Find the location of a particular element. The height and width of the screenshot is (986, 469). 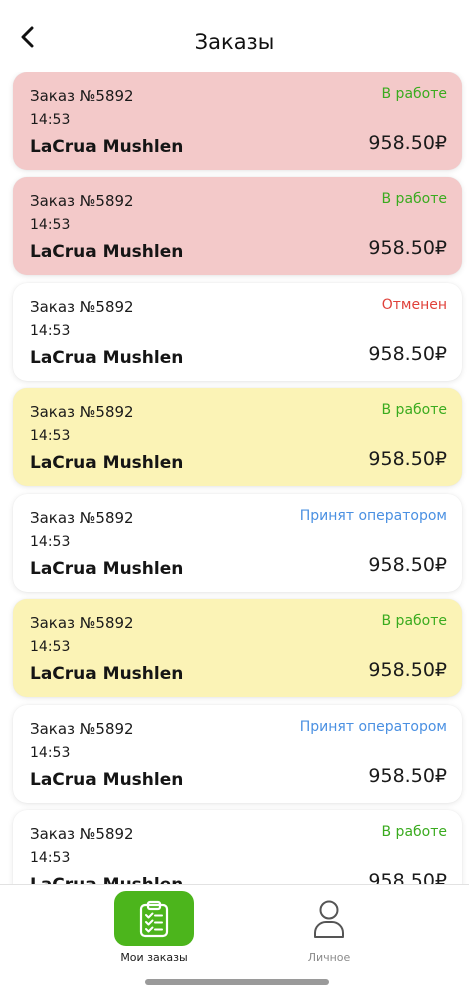

clipboard-list-icon is located at coordinates (154, 918).